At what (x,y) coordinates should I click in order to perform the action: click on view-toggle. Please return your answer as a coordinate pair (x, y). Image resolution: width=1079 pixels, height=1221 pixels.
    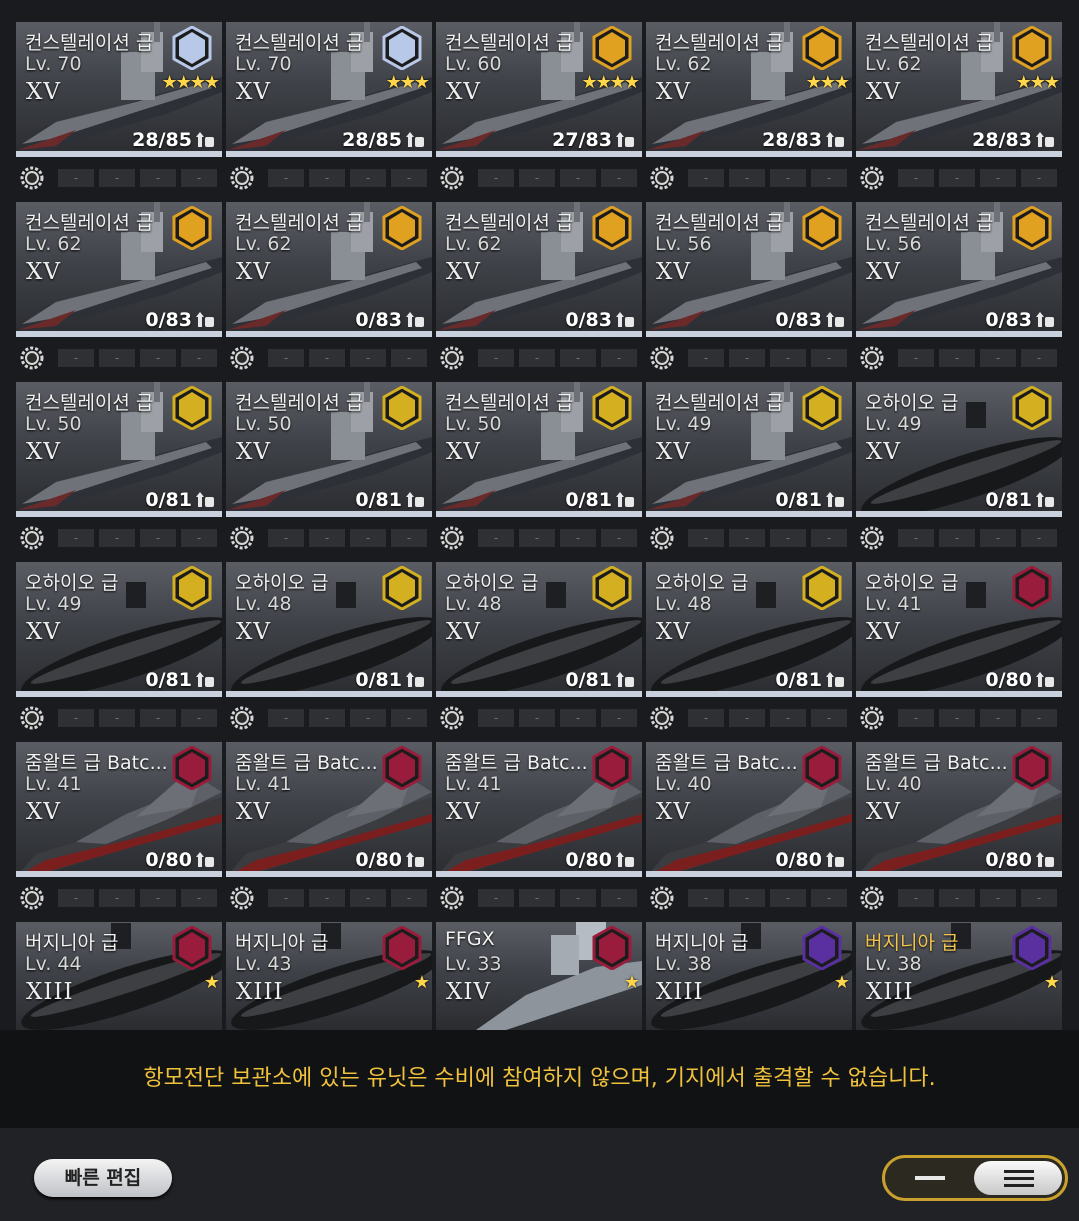
    Looking at the image, I should click on (975, 1178).